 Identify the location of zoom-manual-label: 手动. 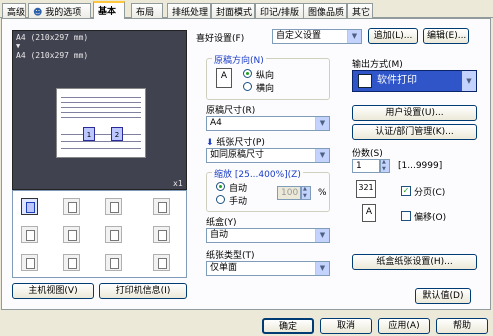
(238, 202).